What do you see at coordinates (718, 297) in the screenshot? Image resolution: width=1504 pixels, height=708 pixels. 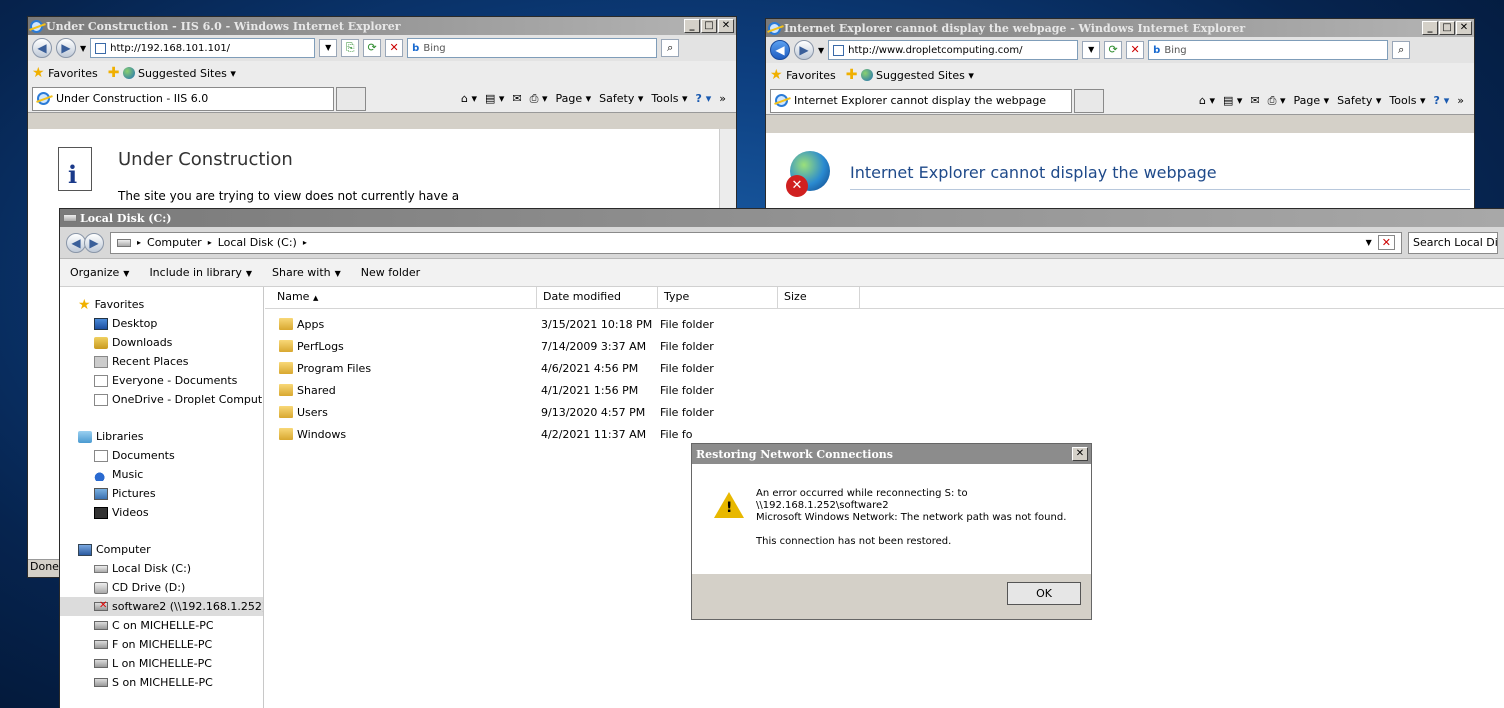 I see `column-type: Type` at bounding box center [718, 297].